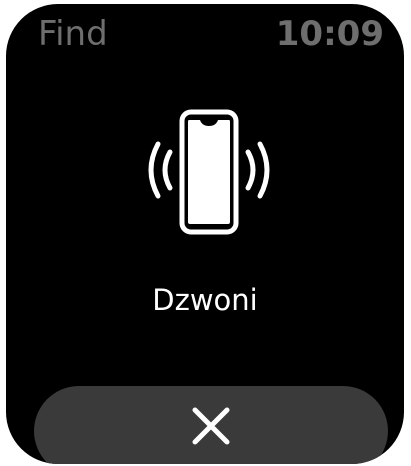 The height and width of the screenshot is (466, 411). I want to click on close-icon, so click(211, 426).